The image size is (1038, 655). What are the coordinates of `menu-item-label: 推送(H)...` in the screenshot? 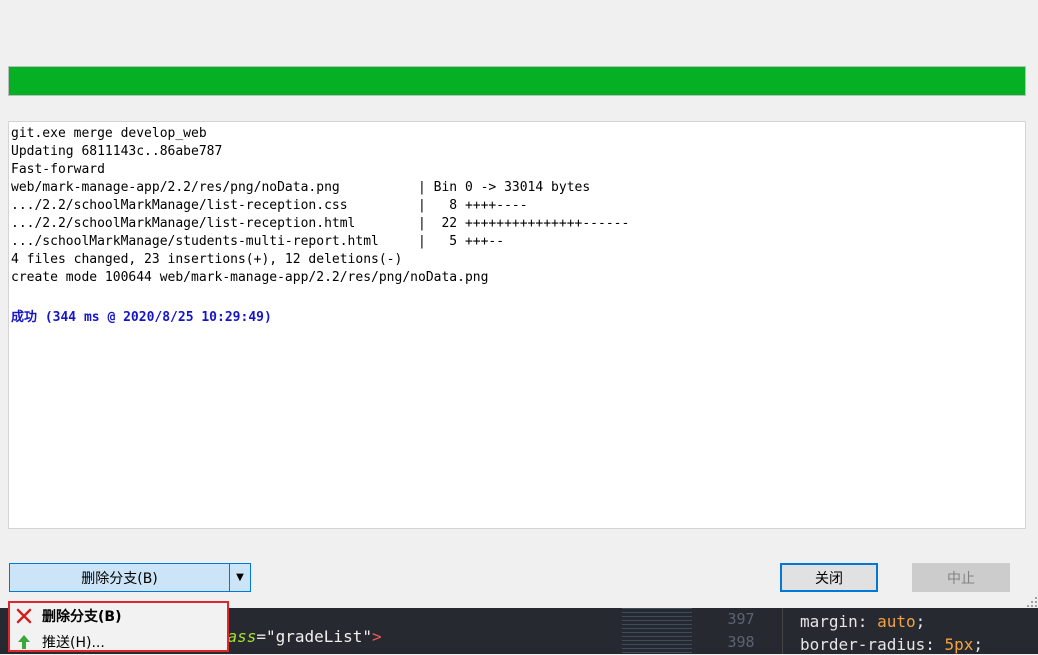 It's located at (73, 643).